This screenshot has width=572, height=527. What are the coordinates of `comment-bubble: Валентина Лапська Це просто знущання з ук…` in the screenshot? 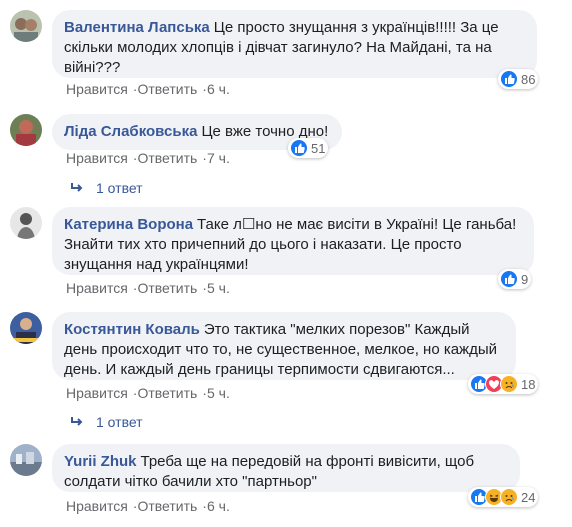 It's located at (294, 44).